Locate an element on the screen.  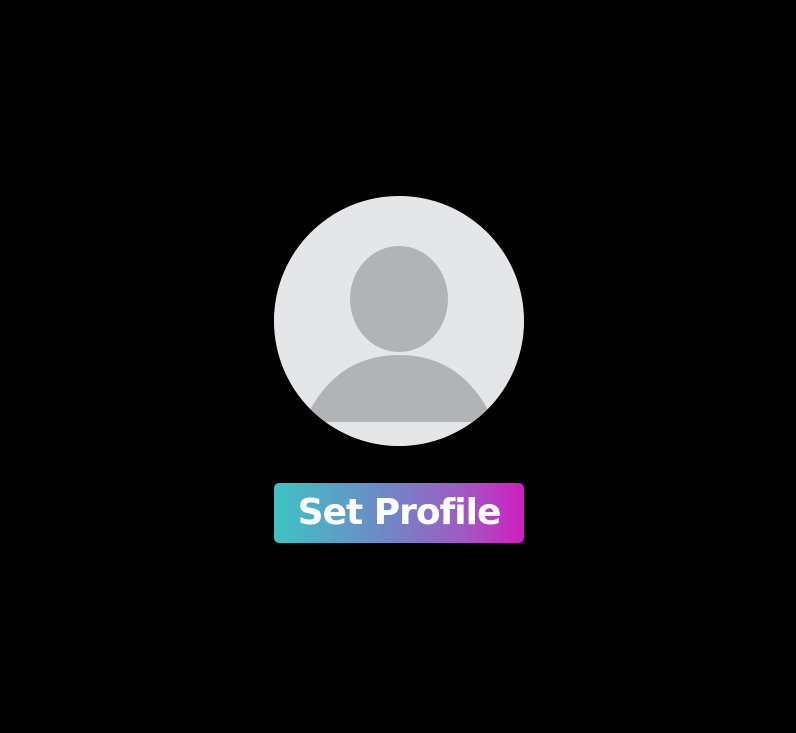
avatar is located at coordinates (399, 321).